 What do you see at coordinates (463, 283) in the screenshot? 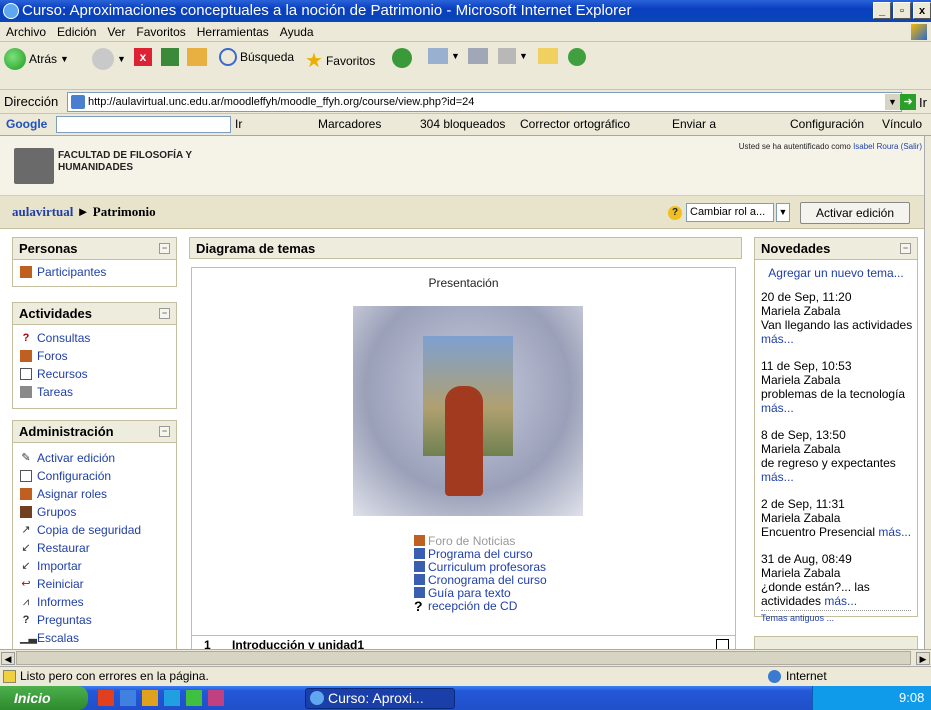
I see `presentation-heading: Presentación` at bounding box center [463, 283].